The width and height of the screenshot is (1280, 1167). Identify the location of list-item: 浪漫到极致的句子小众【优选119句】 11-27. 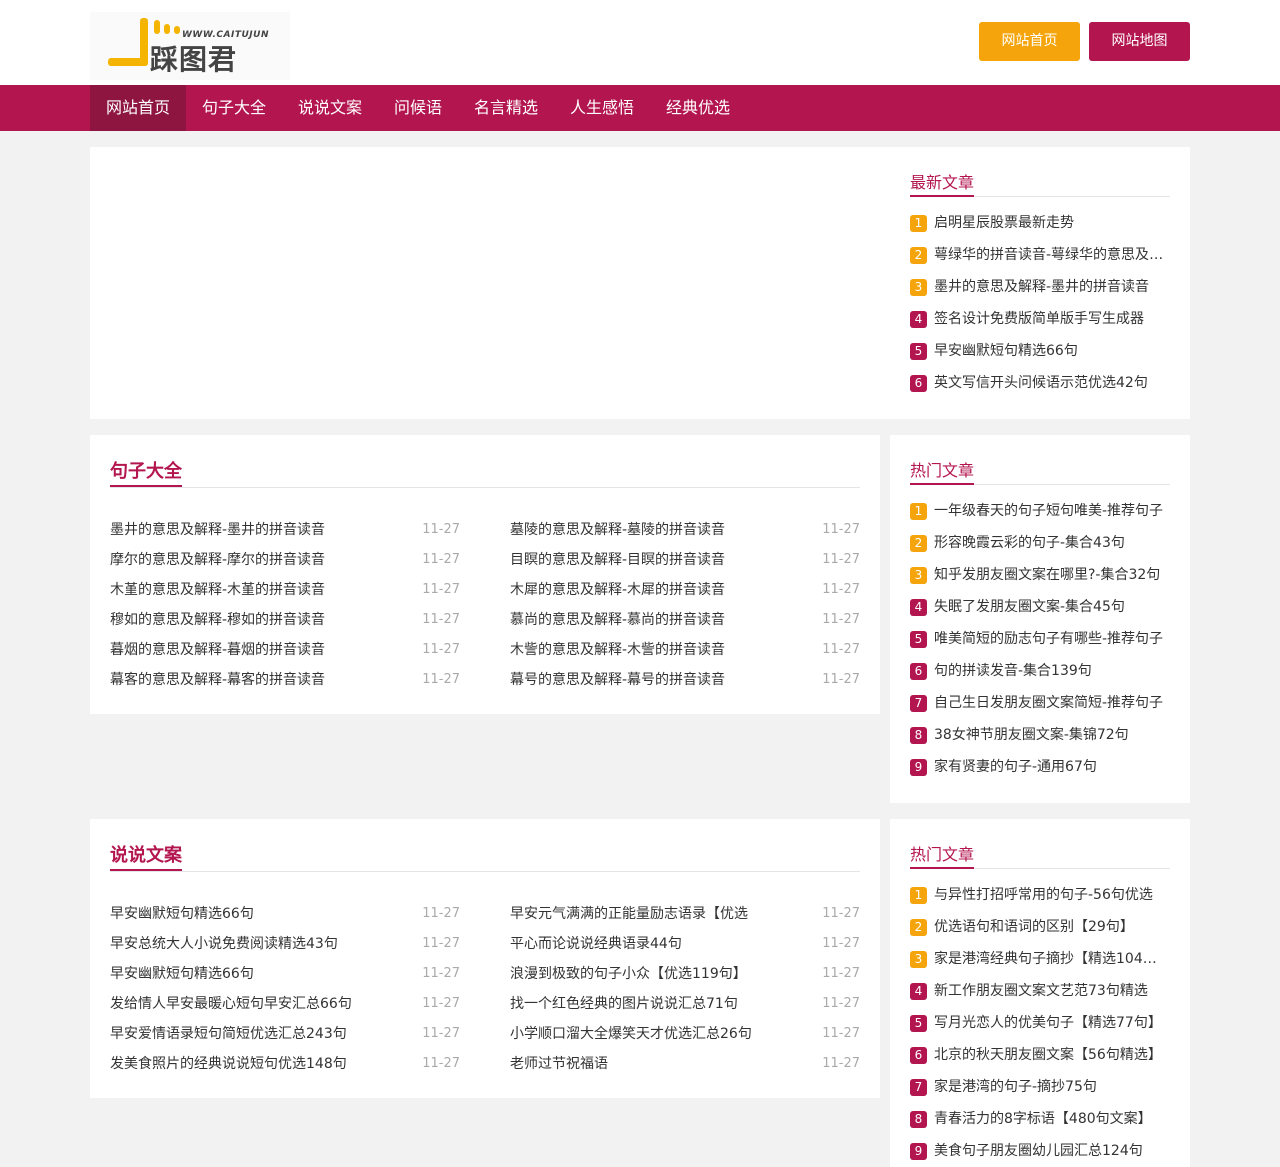
(685, 974).